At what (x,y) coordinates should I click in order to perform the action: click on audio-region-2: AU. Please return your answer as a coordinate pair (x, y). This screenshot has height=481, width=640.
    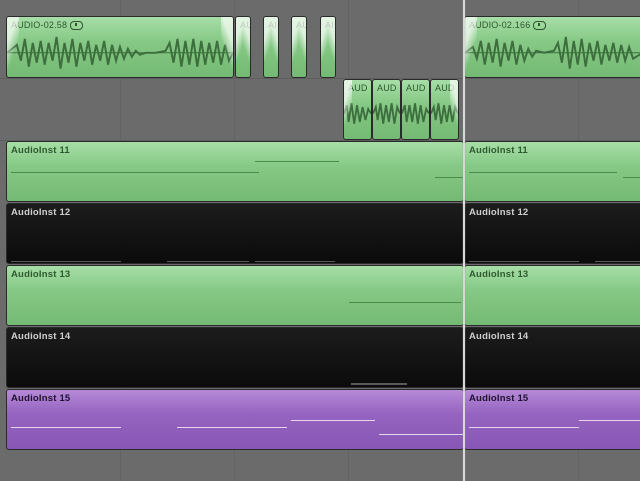
    Looking at the image, I should click on (243, 47).